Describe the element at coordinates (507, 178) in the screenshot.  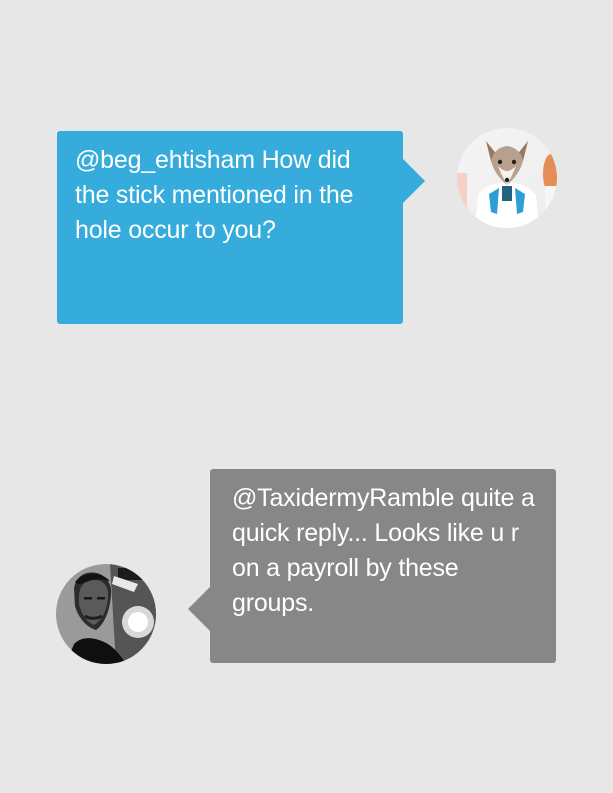
I see `fox-scientist-avatar-icon` at that location.